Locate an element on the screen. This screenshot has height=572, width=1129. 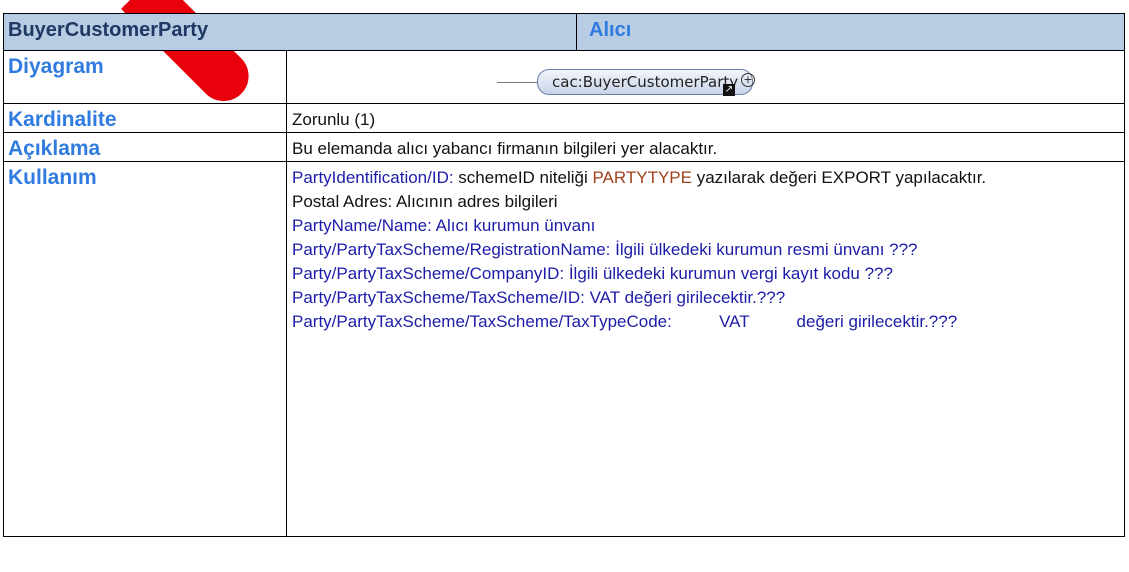
header-row: BuyerCustomerParty Alıcı is located at coordinates (564, 32).